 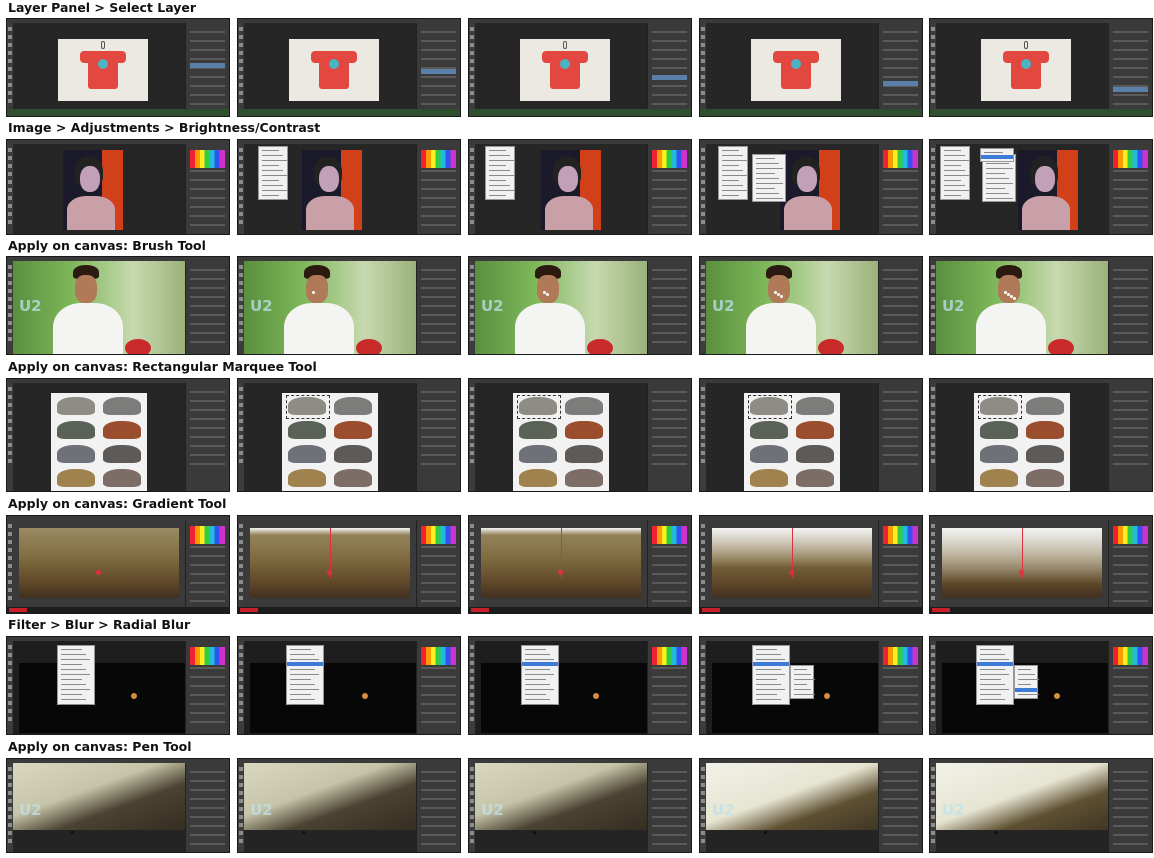 What do you see at coordinates (765, 832) in the screenshot?
I see `pen-anchor` at bounding box center [765, 832].